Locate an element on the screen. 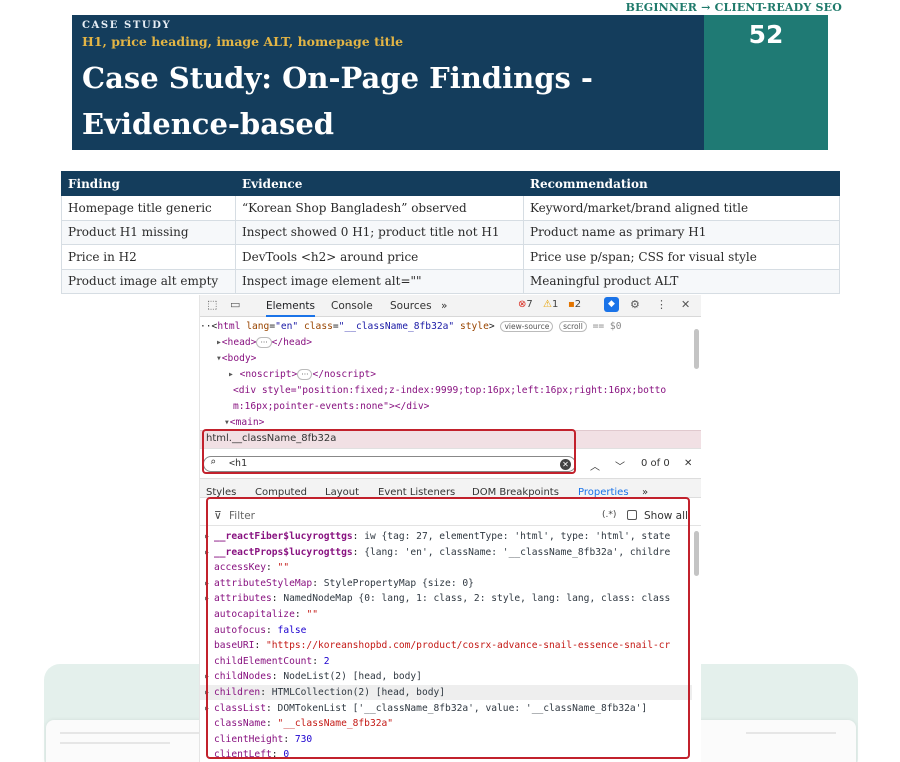  dom-node-head: ▸<head> ··· </head> is located at coordinates (264, 342).